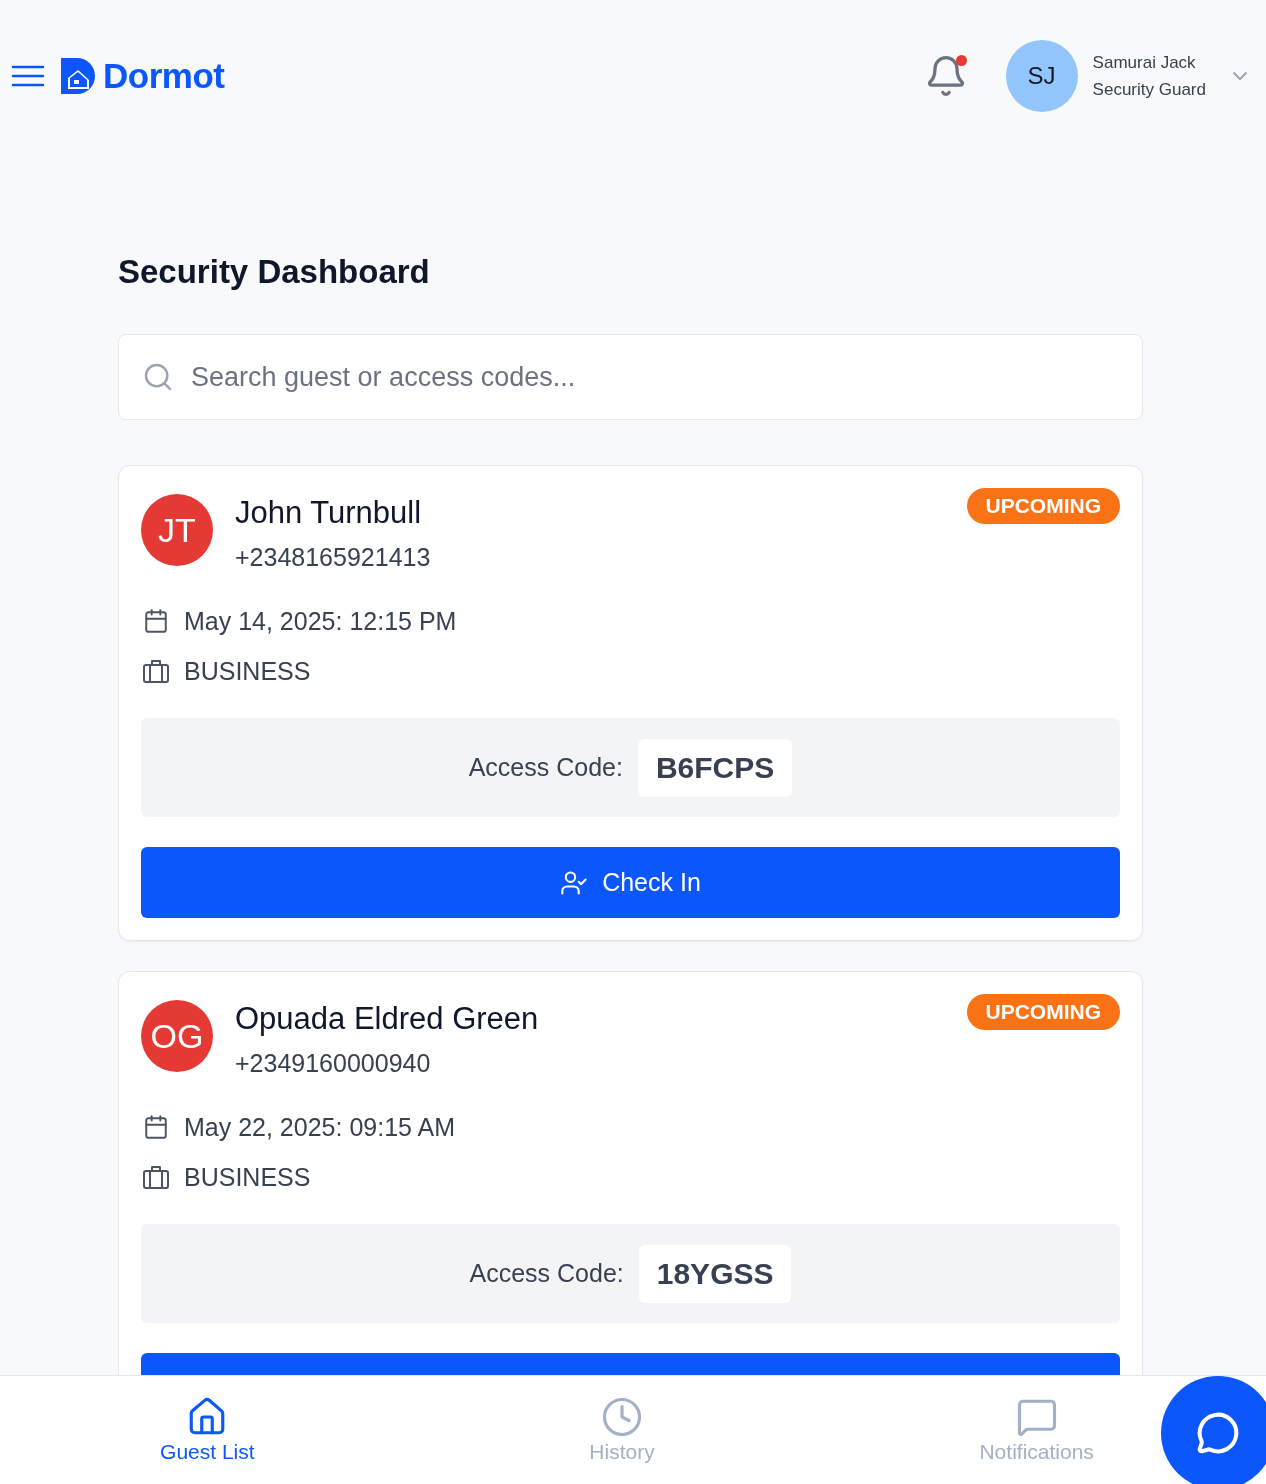  What do you see at coordinates (333, 557) in the screenshot?
I see `guest-phone: +2348165921413` at bounding box center [333, 557].